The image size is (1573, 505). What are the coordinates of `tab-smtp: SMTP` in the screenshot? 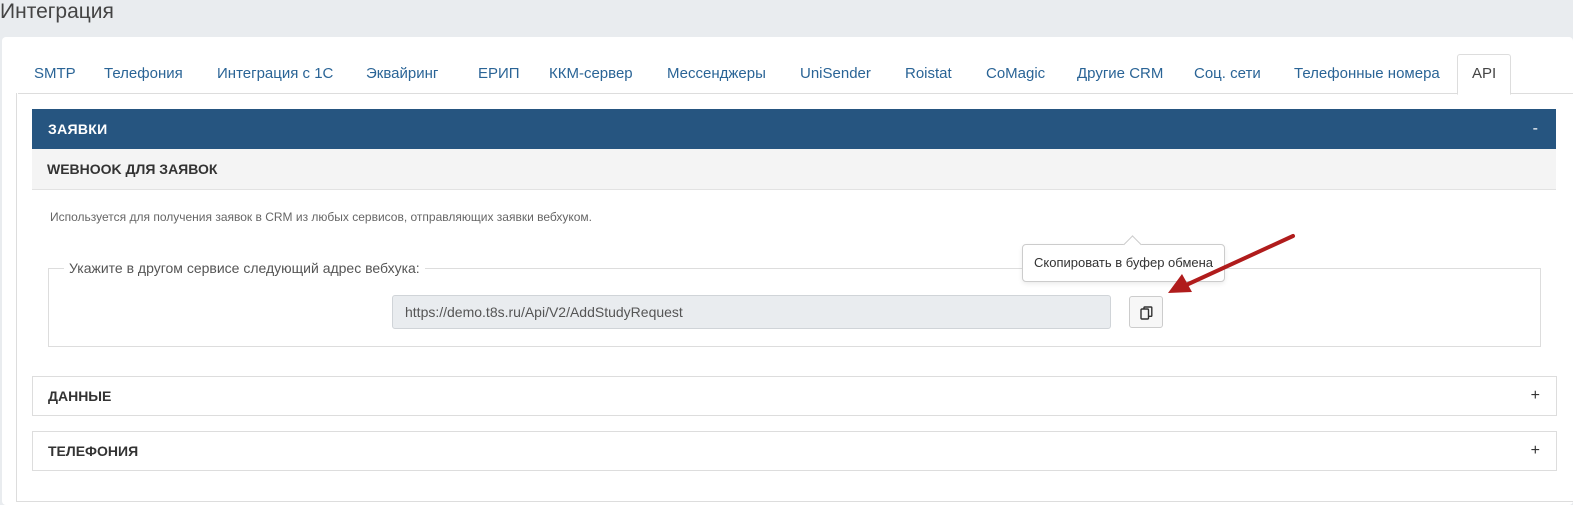 It's located at (55, 74).